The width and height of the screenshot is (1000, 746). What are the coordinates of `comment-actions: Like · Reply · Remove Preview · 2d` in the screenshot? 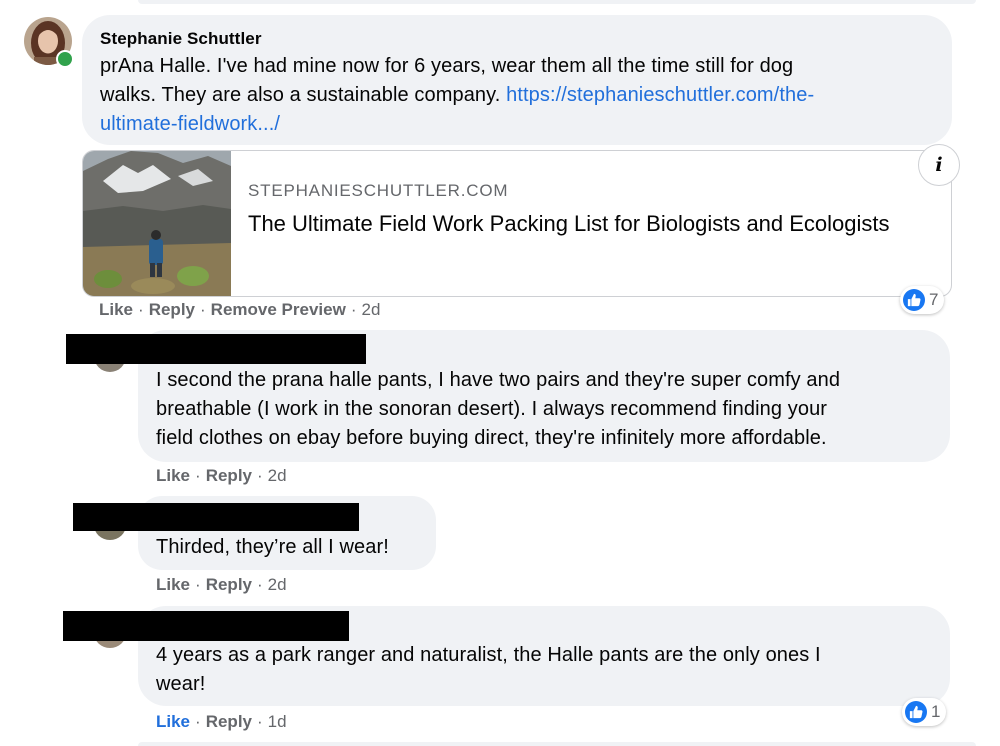 It's located at (239, 310).